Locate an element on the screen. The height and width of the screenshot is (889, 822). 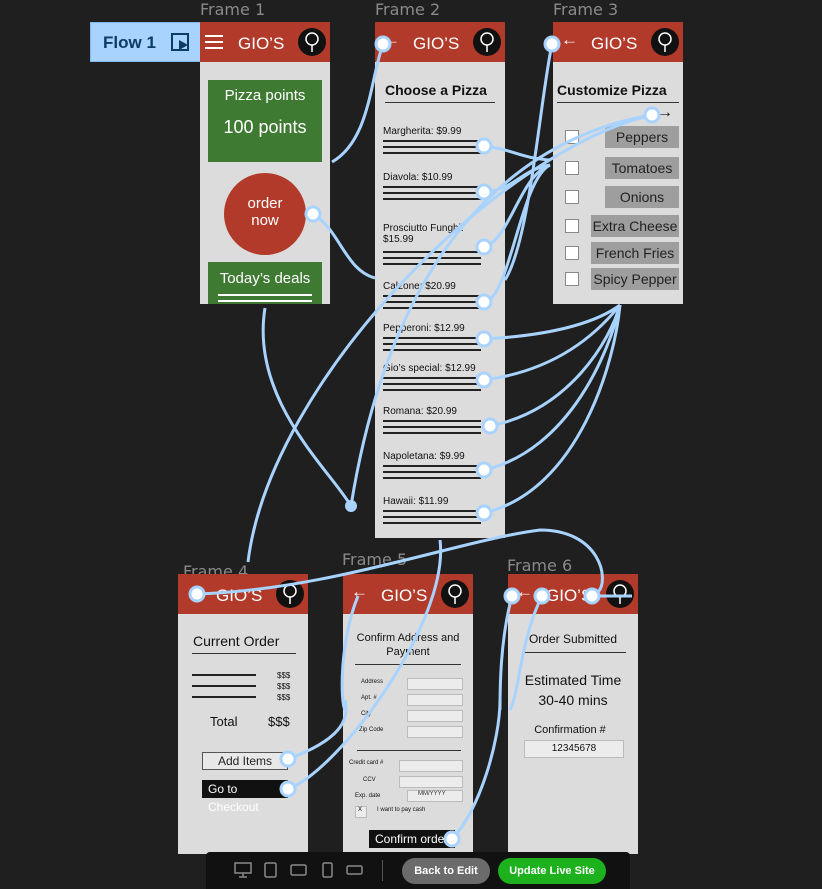
pay-cash-label: I want to pay cash is located at coordinates (401, 810).